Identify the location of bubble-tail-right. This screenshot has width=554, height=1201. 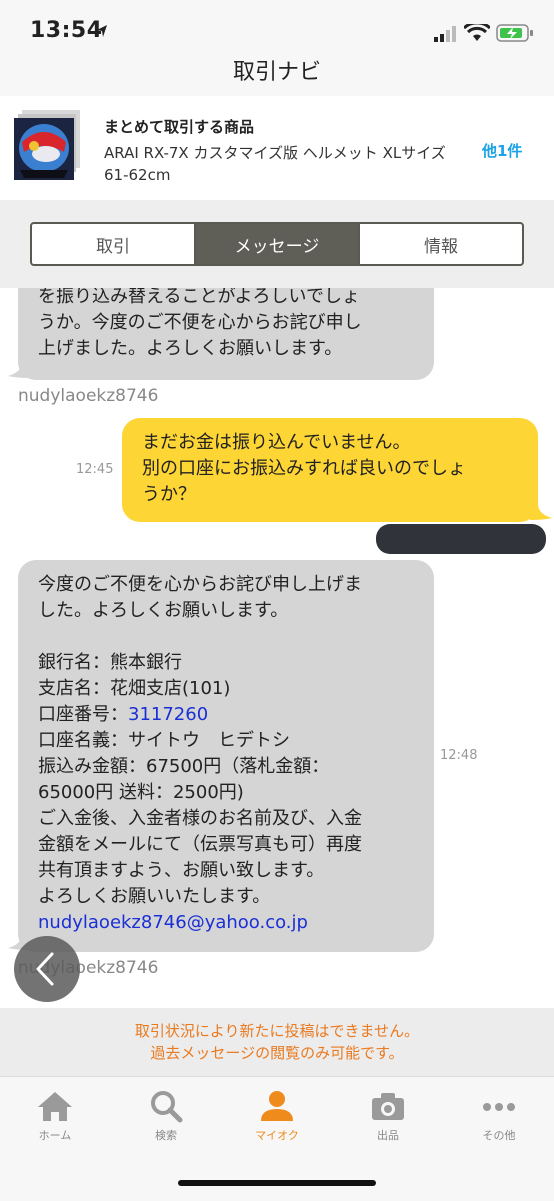
(541, 512).